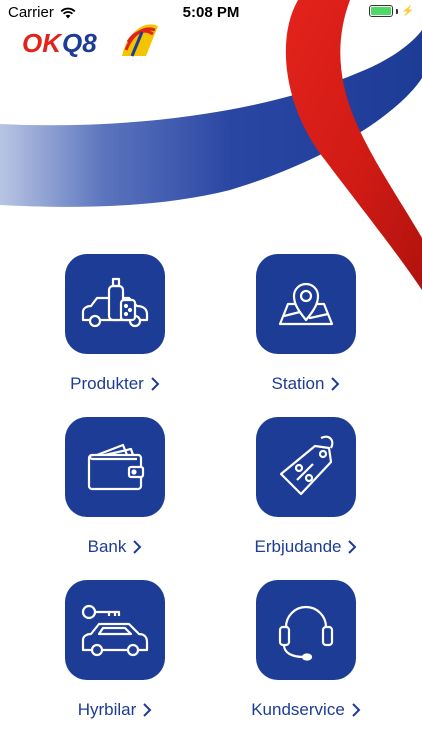 This screenshot has height=750, width=422. What do you see at coordinates (306, 633) in the screenshot?
I see `headset-icon` at bounding box center [306, 633].